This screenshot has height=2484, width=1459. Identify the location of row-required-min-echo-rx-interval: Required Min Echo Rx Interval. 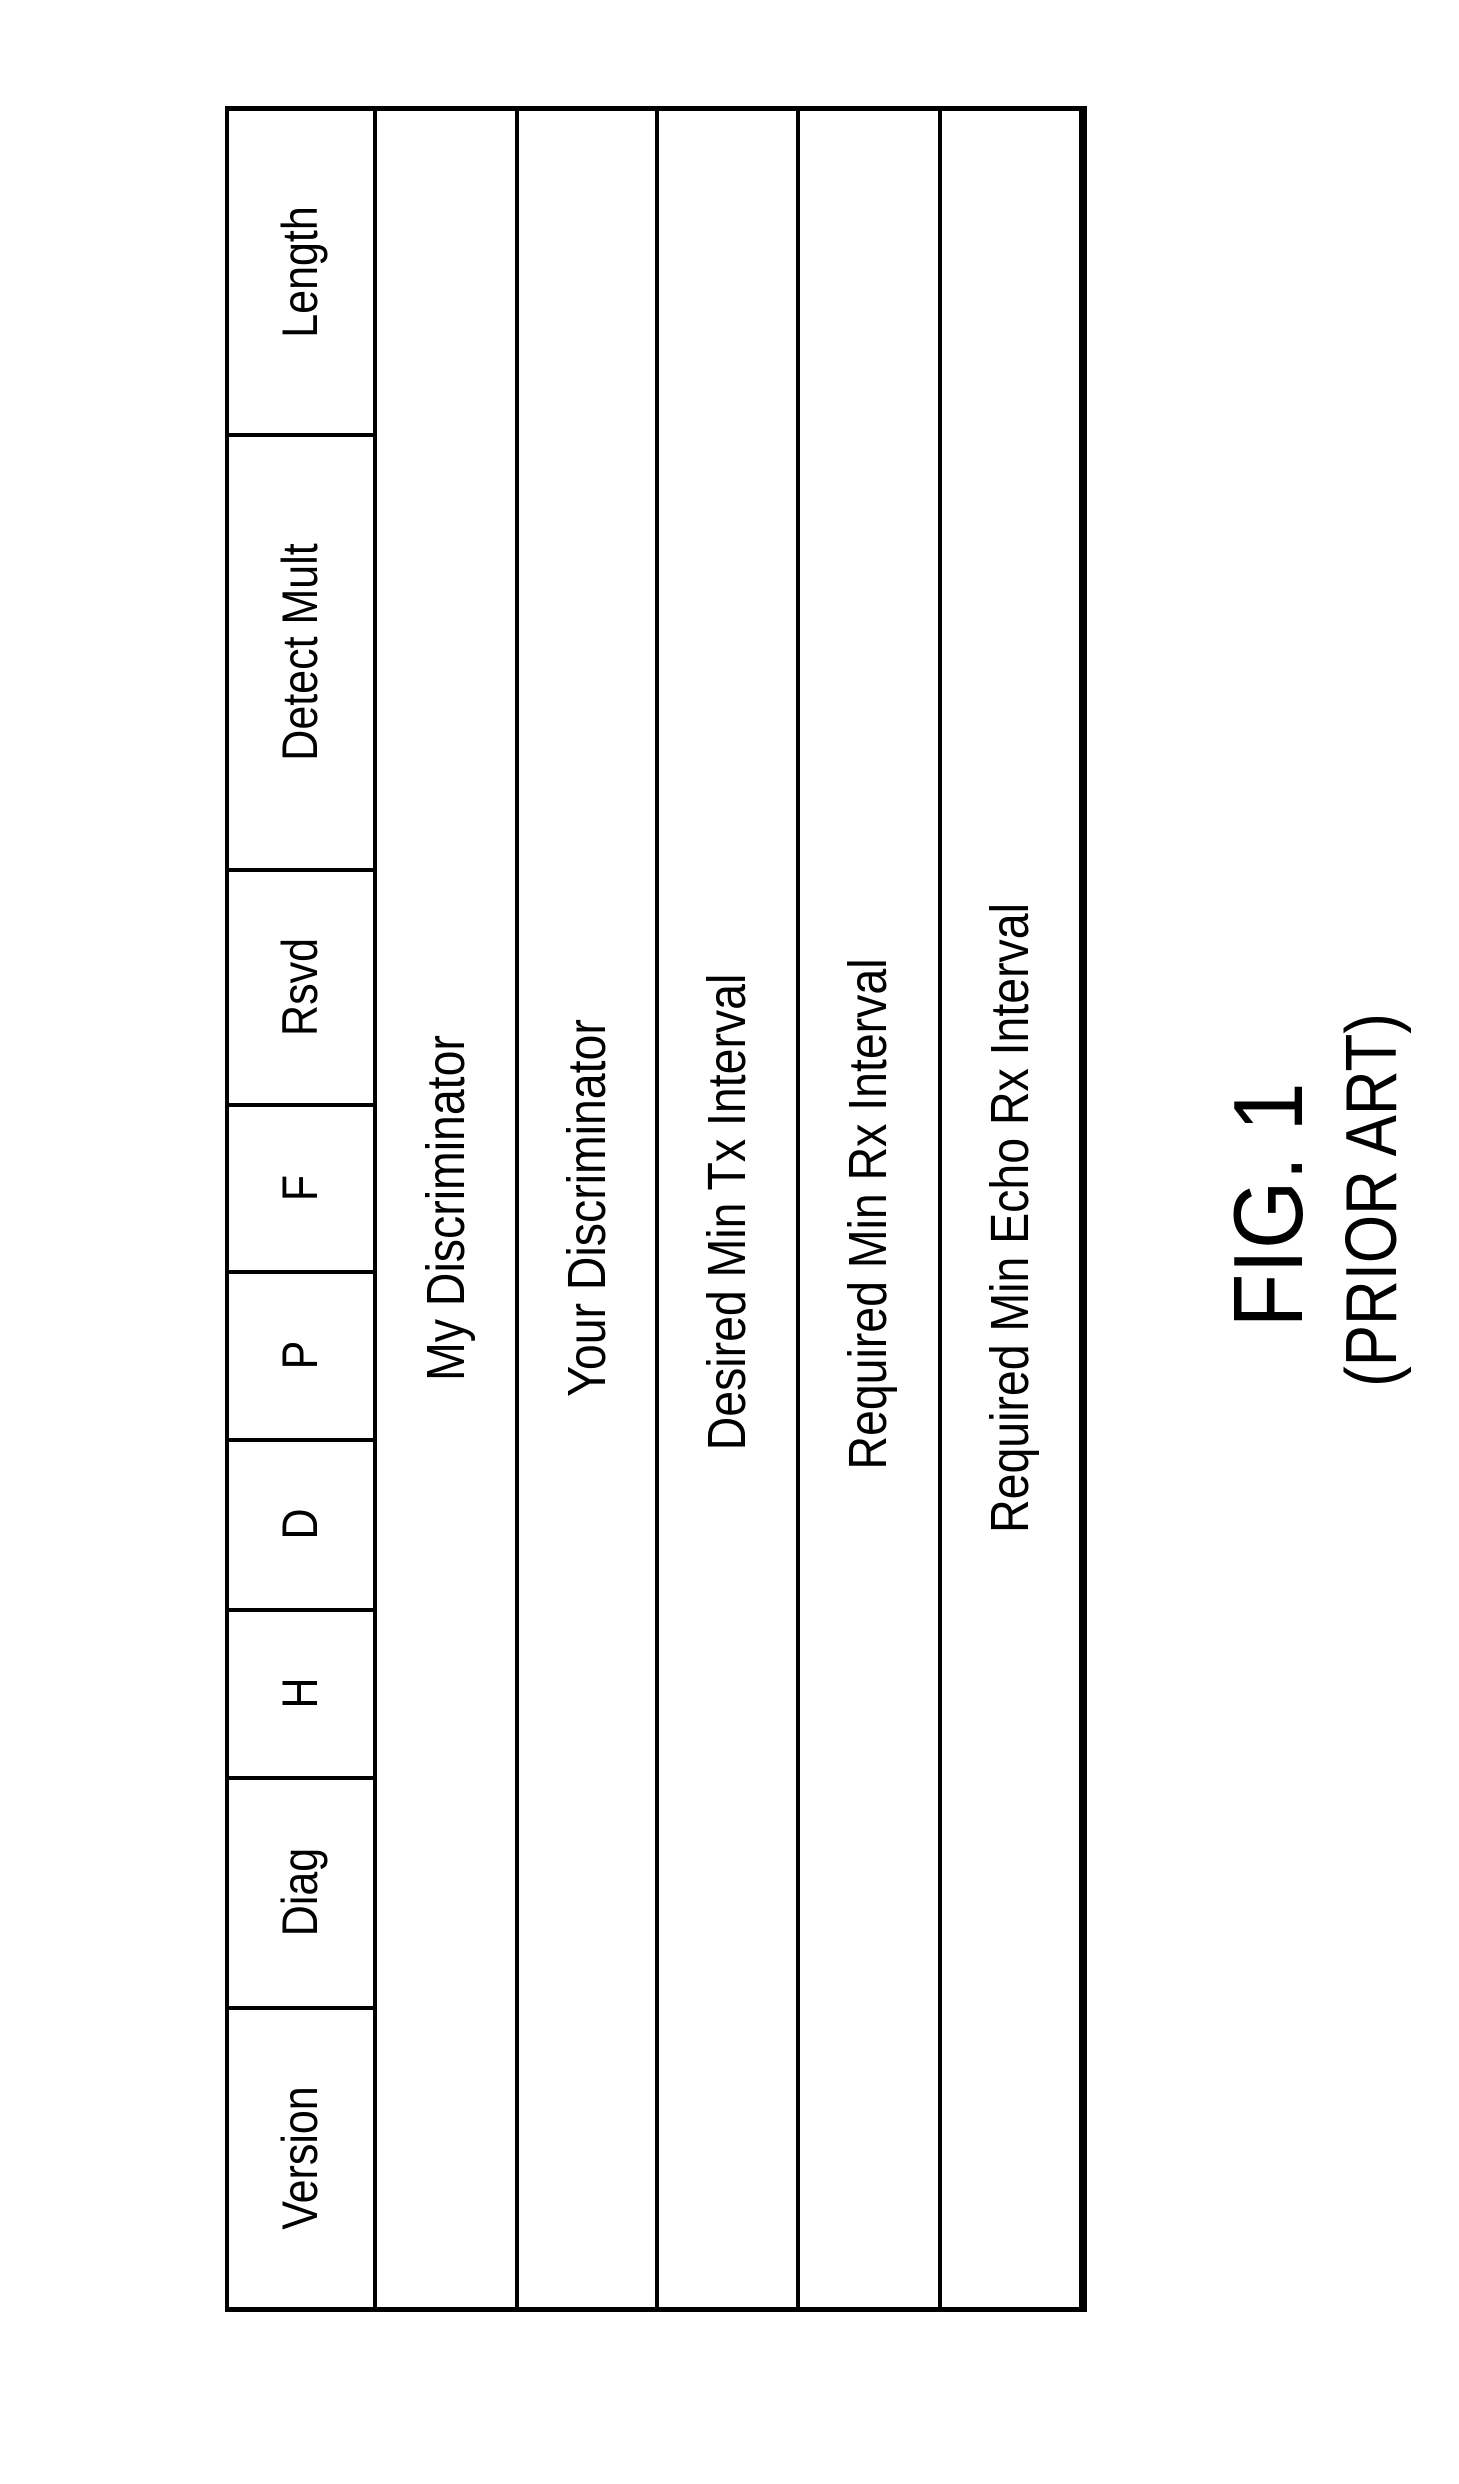
(1010, 1218).